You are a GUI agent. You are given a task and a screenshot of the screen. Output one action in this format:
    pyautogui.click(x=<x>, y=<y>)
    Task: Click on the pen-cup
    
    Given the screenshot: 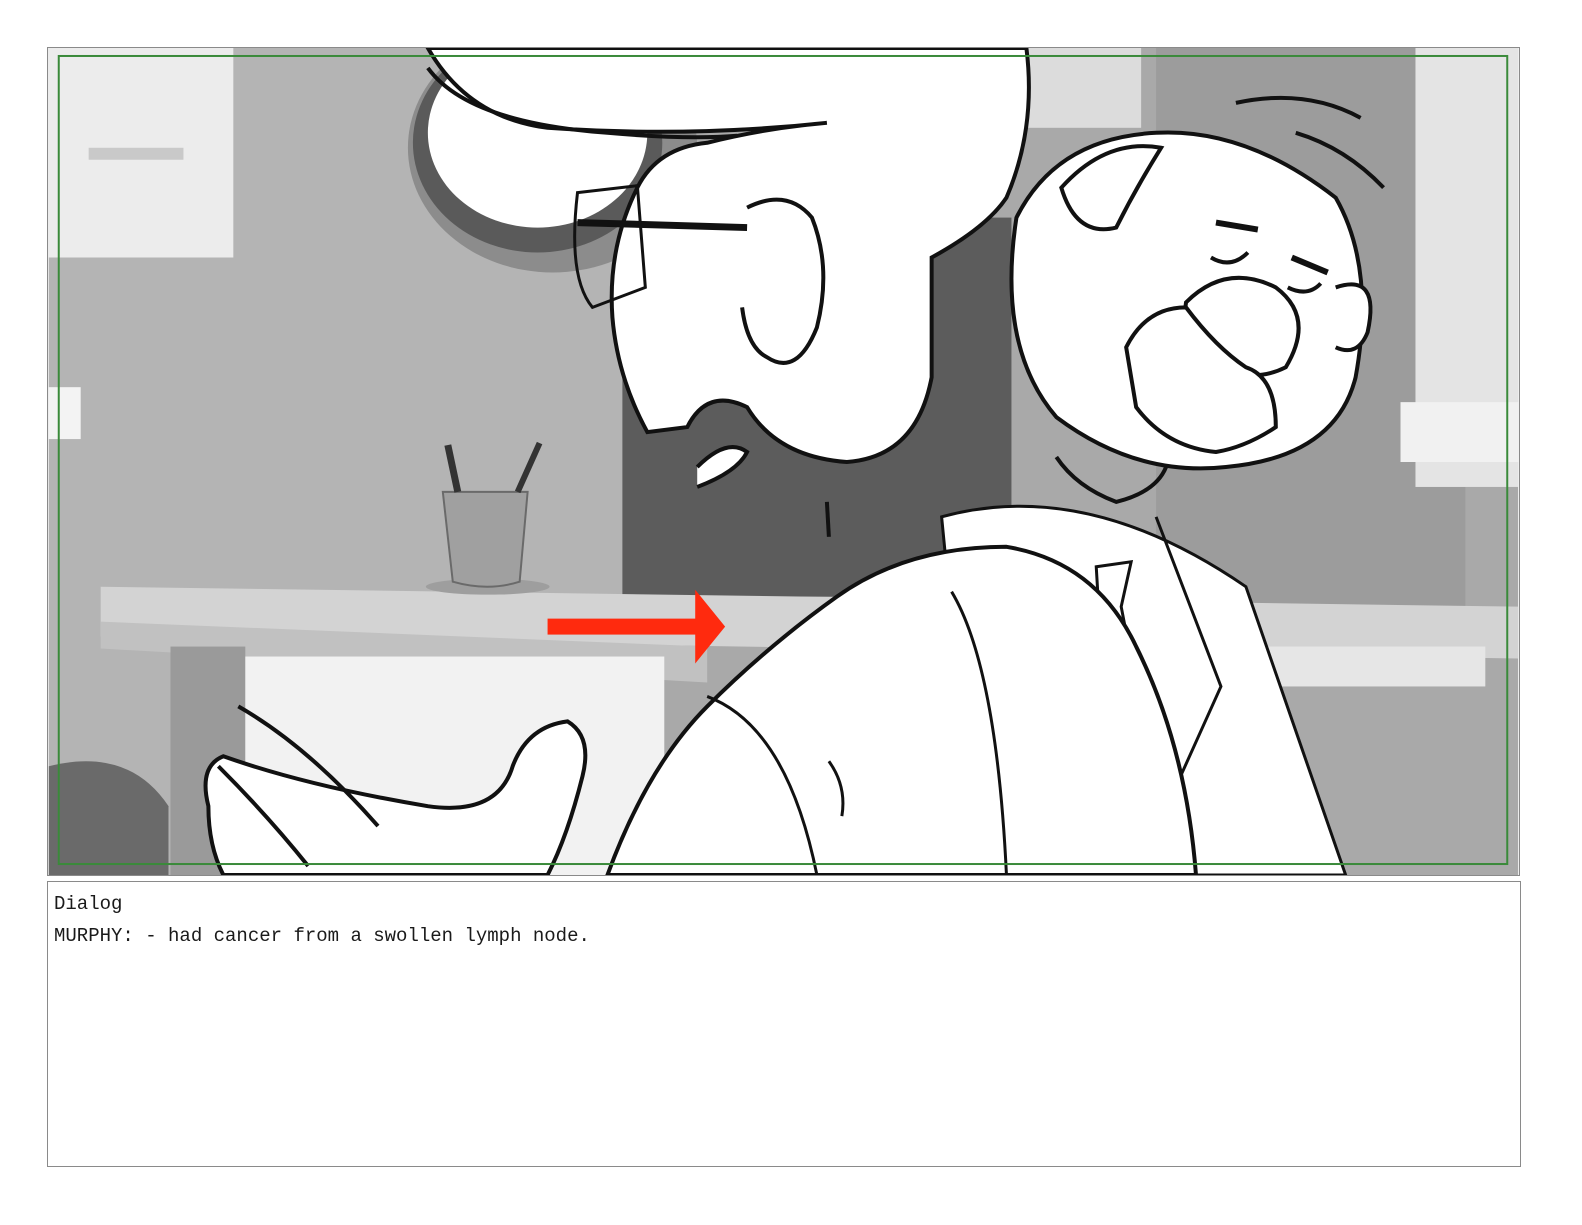 What is the action you would take?
    pyautogui.click(x=485, y=539)
    